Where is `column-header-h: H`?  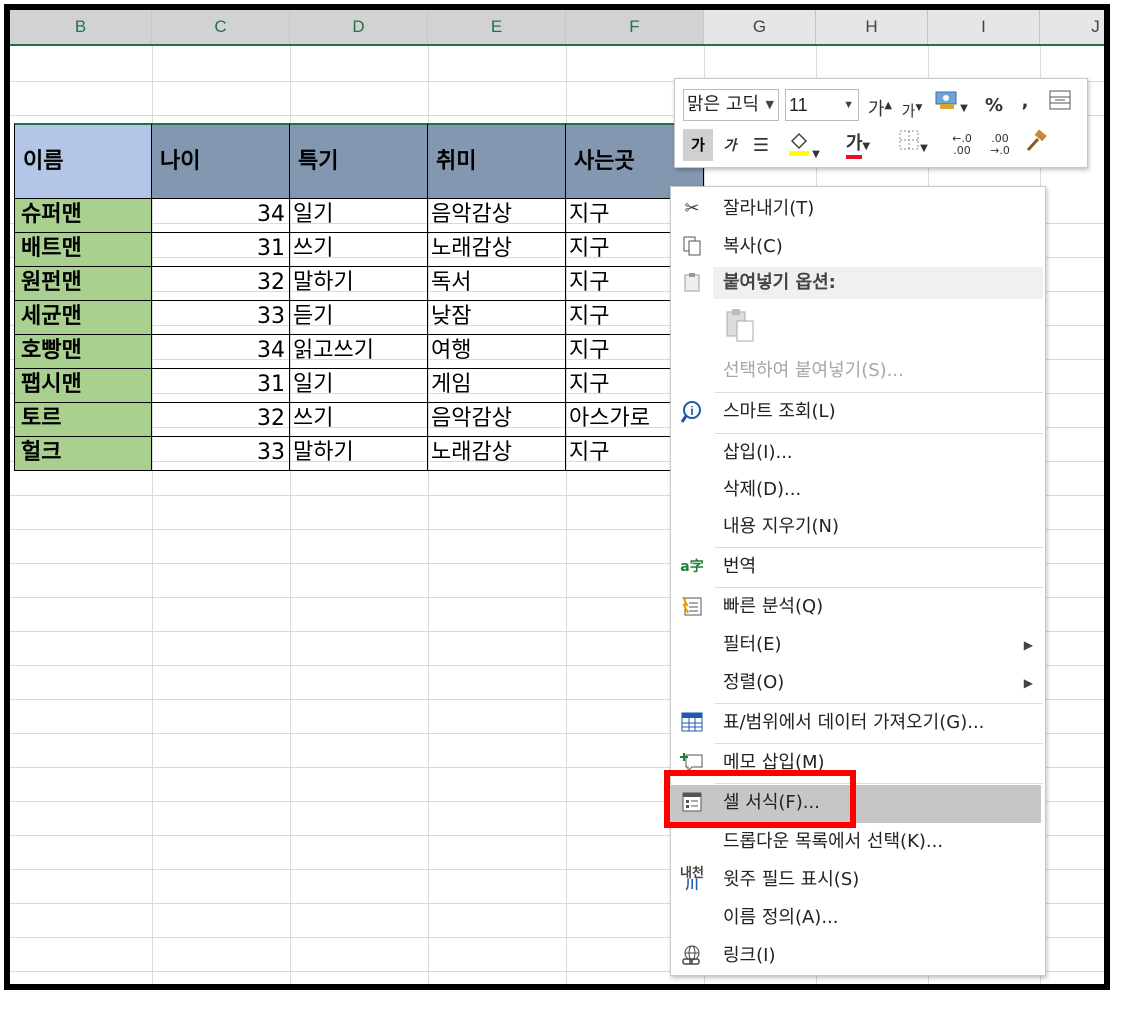
column-header-h: H is located at coordinates (872, 27).